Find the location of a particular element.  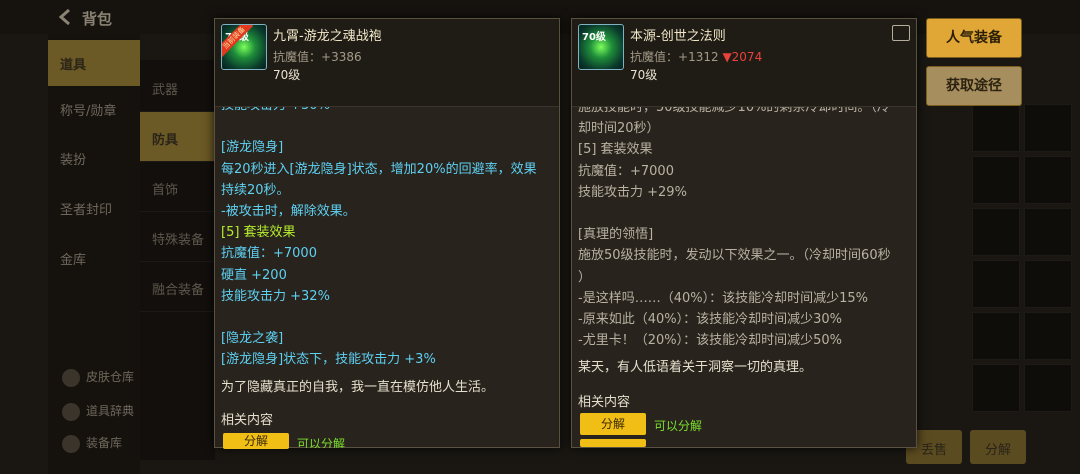

skin-storage-icon is located at coordinates (71, 377).